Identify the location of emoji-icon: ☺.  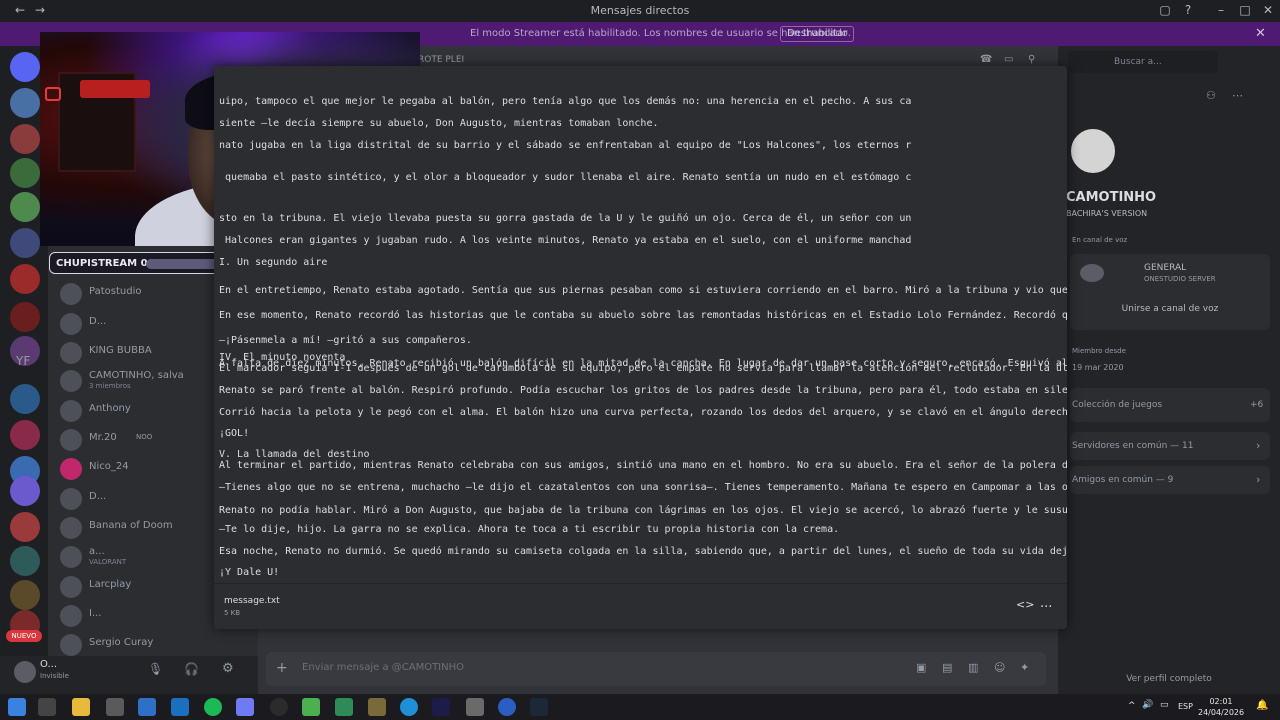
(999, 667).